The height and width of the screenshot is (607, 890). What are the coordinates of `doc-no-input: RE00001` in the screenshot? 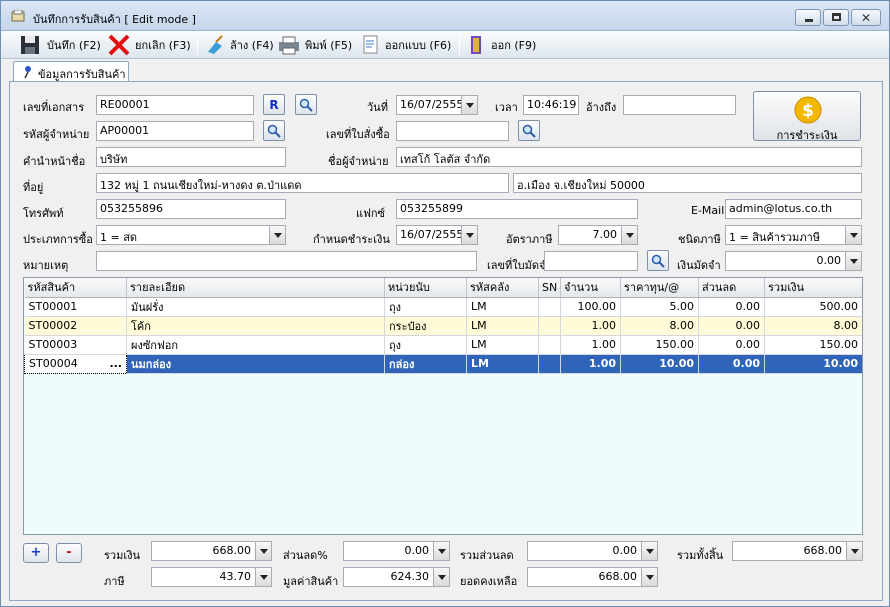 It's located at (175, 105).